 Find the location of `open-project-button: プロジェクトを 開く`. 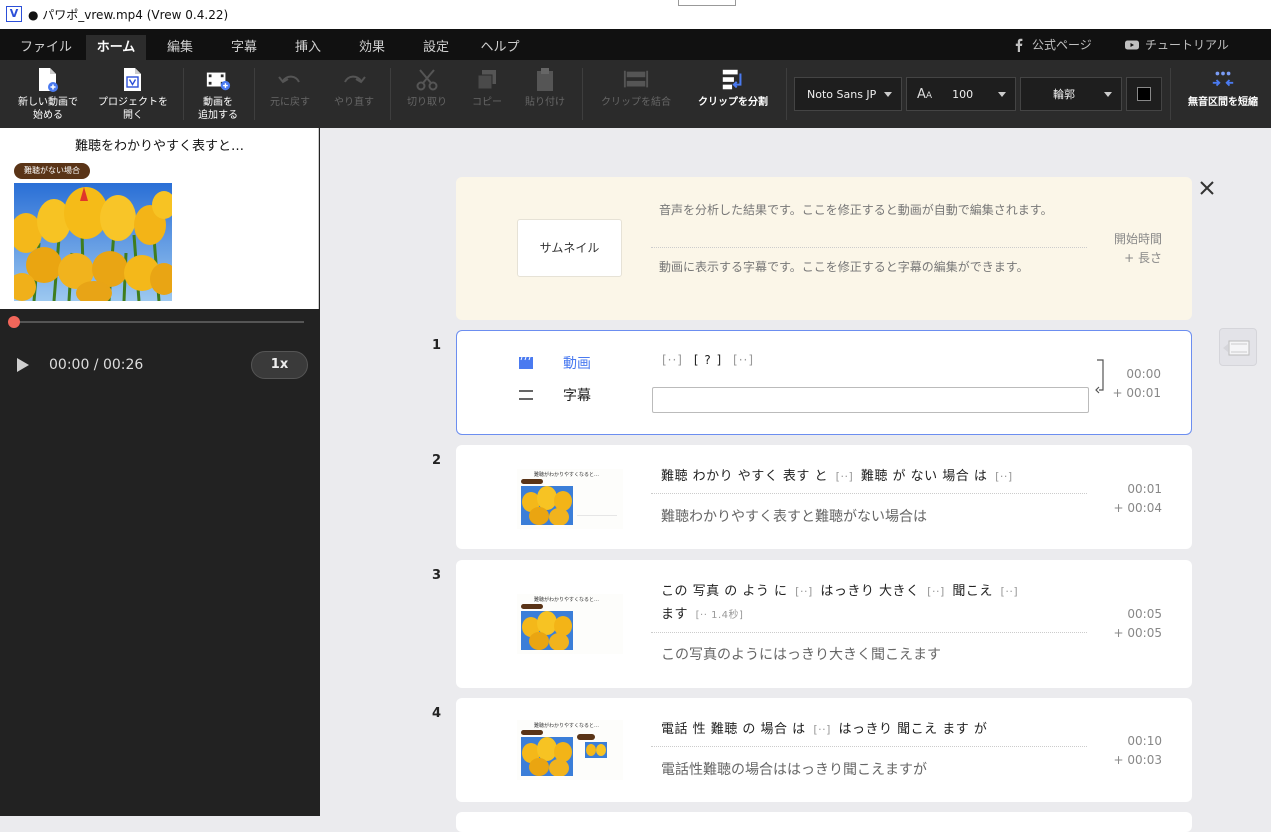

open-project-button: プロジェクトを 開く is located at coordinates (133, 94).